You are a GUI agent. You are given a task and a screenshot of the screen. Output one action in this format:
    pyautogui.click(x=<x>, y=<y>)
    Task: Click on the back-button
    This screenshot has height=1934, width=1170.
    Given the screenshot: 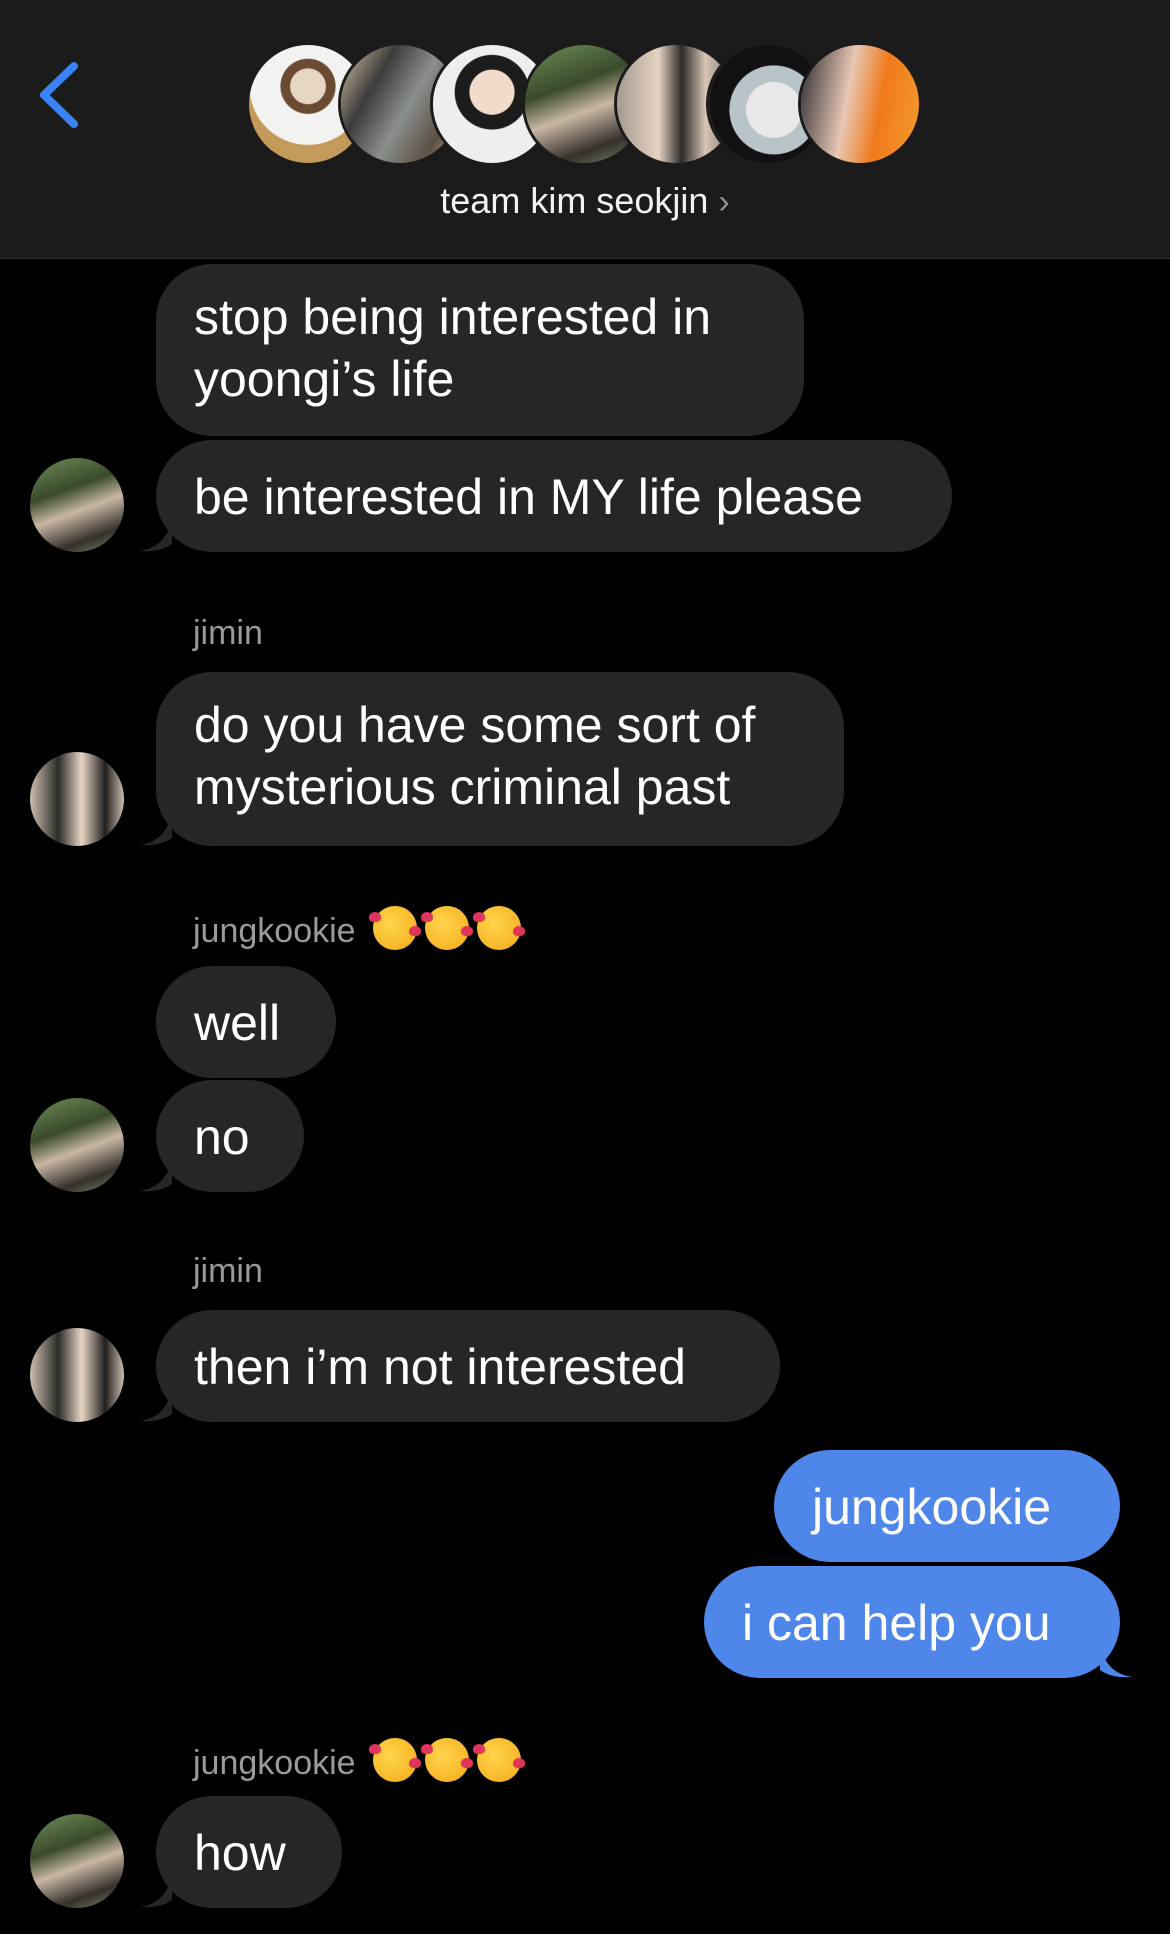 What is the action you would take?
    pyautogui.click(x=61, y=95)
    